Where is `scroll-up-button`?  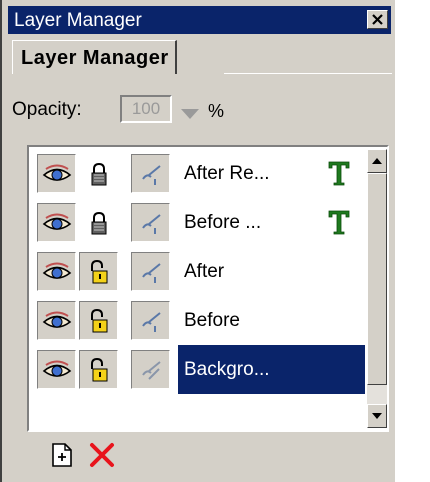
scroll-up-button is located at coordinates (377, 161).